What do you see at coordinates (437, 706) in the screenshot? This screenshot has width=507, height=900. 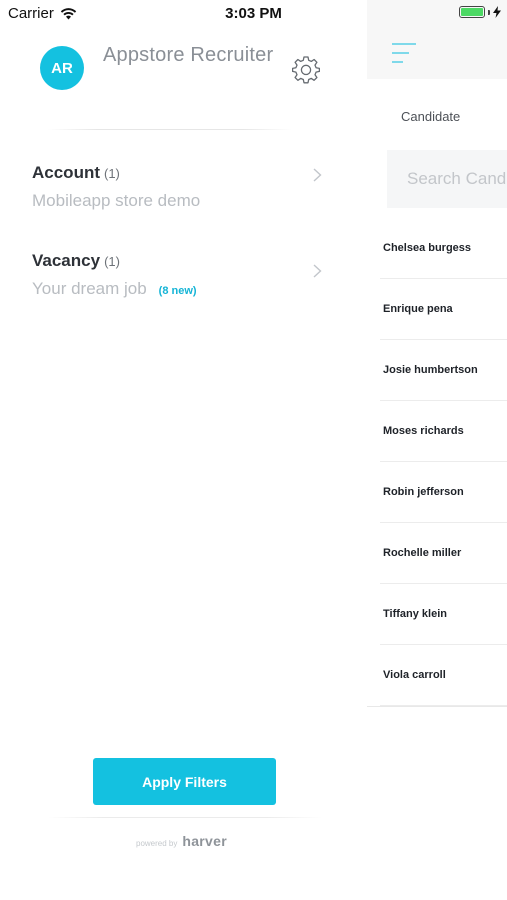 I see `list-end-divider` at bounding box center [437, 706].